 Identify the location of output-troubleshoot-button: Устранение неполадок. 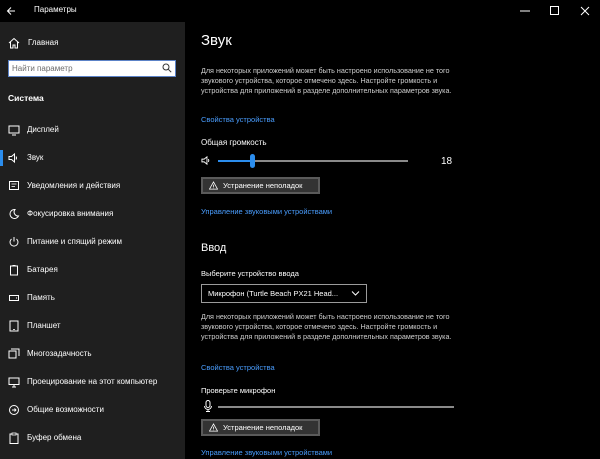
(260, 185).